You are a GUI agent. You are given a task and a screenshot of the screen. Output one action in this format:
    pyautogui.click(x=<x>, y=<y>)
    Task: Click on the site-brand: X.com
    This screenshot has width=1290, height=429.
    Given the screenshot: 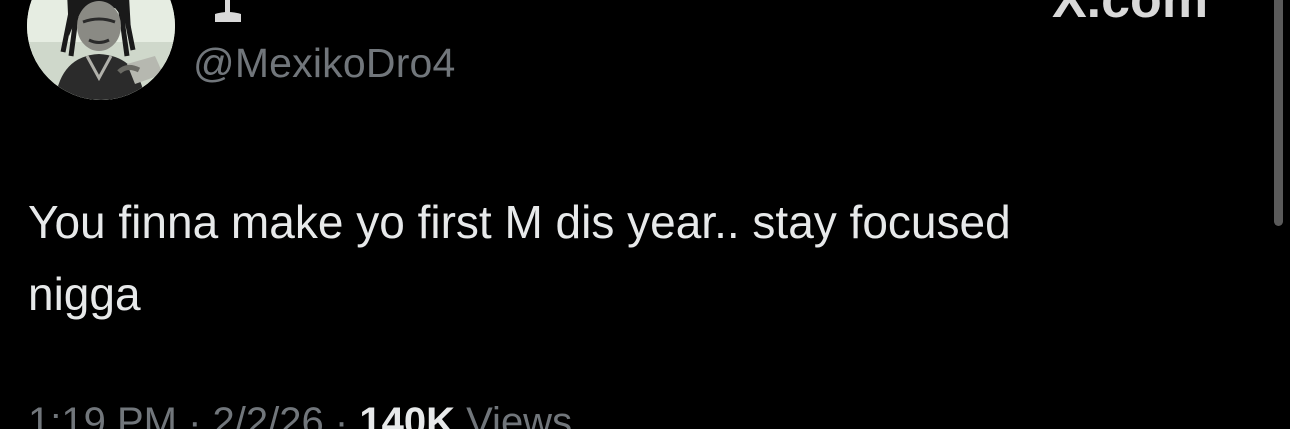 What is the action you would take?
    pyautogui.click(x=1130, y=14)
    